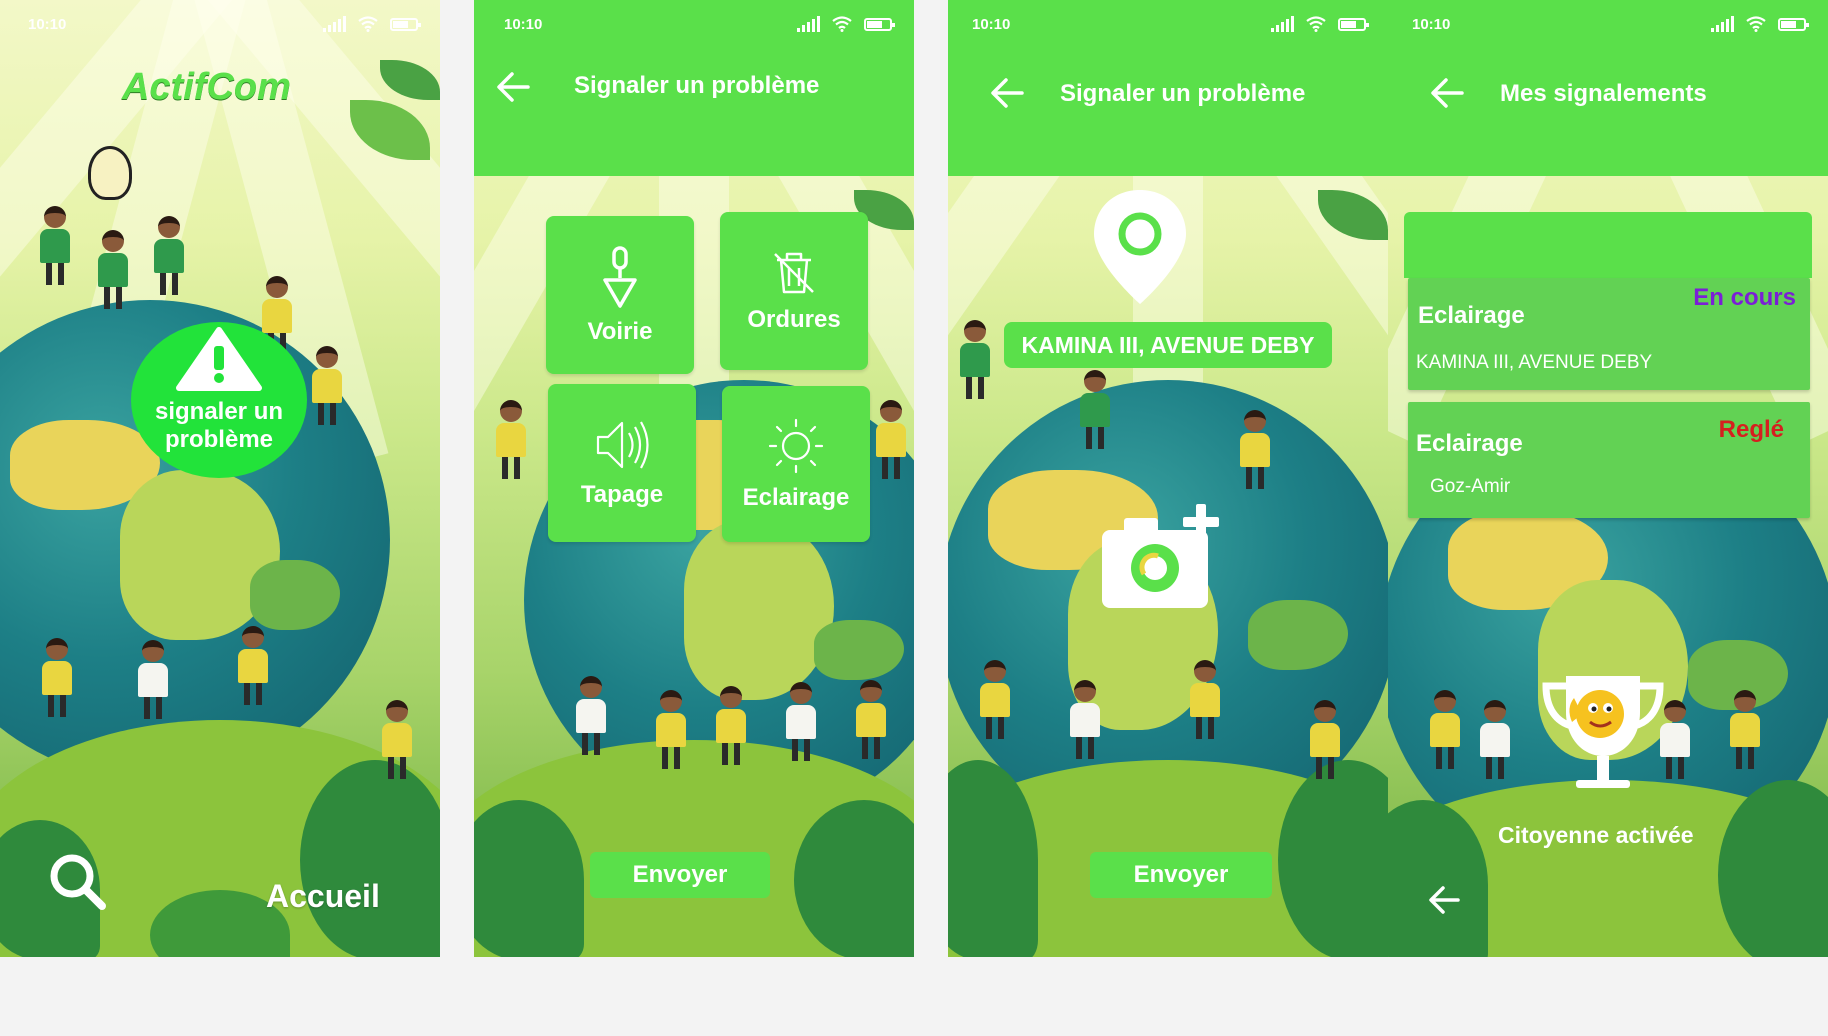  I want to click on nav-home-label: Accueil, so click(323, 896).